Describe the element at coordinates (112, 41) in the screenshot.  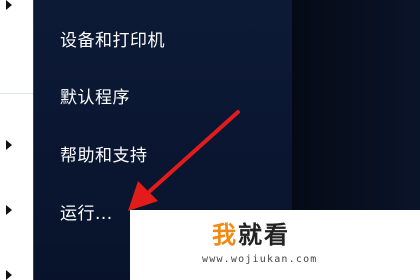
I see `menu-item-devices-and-printers: 设备和打印机` at that location.